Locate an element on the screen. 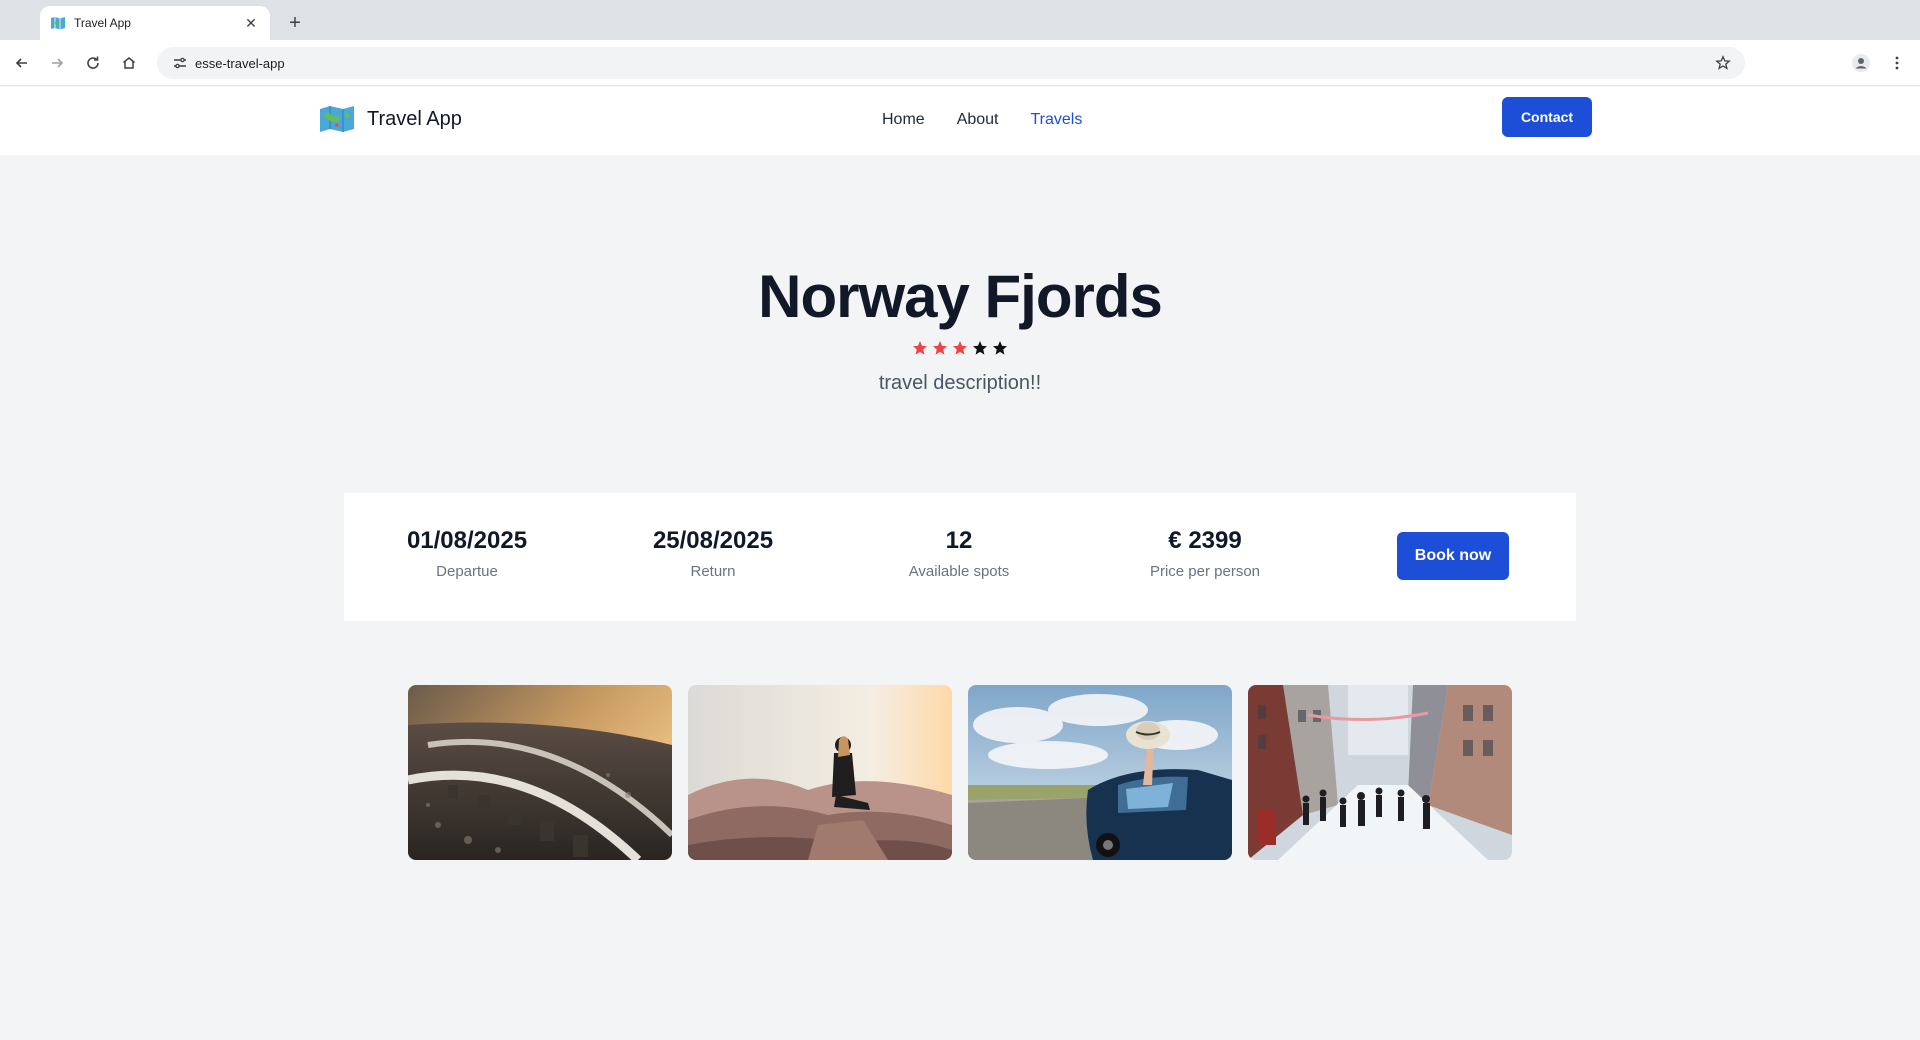  departure-info: 01/08/2025 Departue is located at coordinates (467, 553).